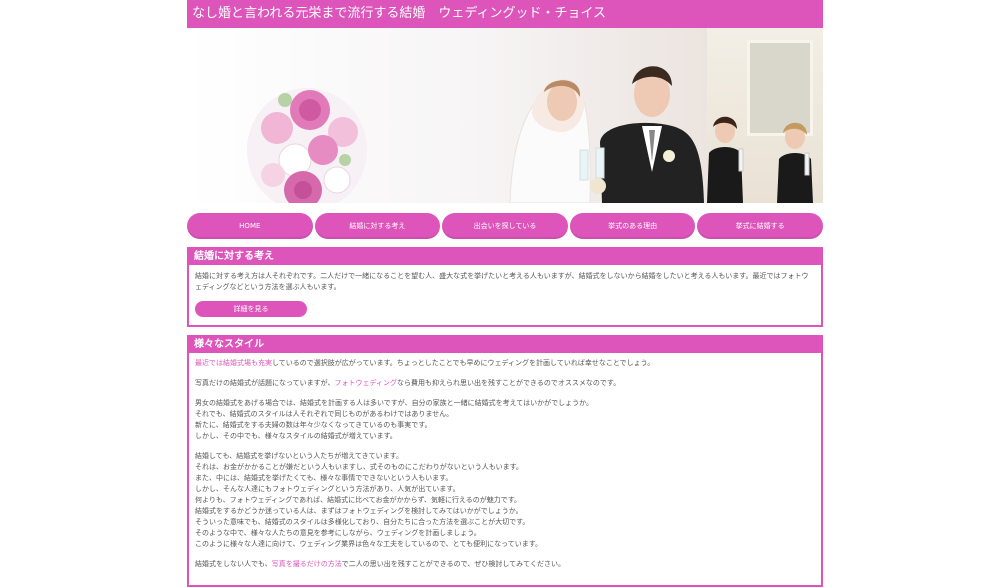 The height and width of the screenshot is (587, 1007). I want to click on bouquet-image, so click(307, 145).